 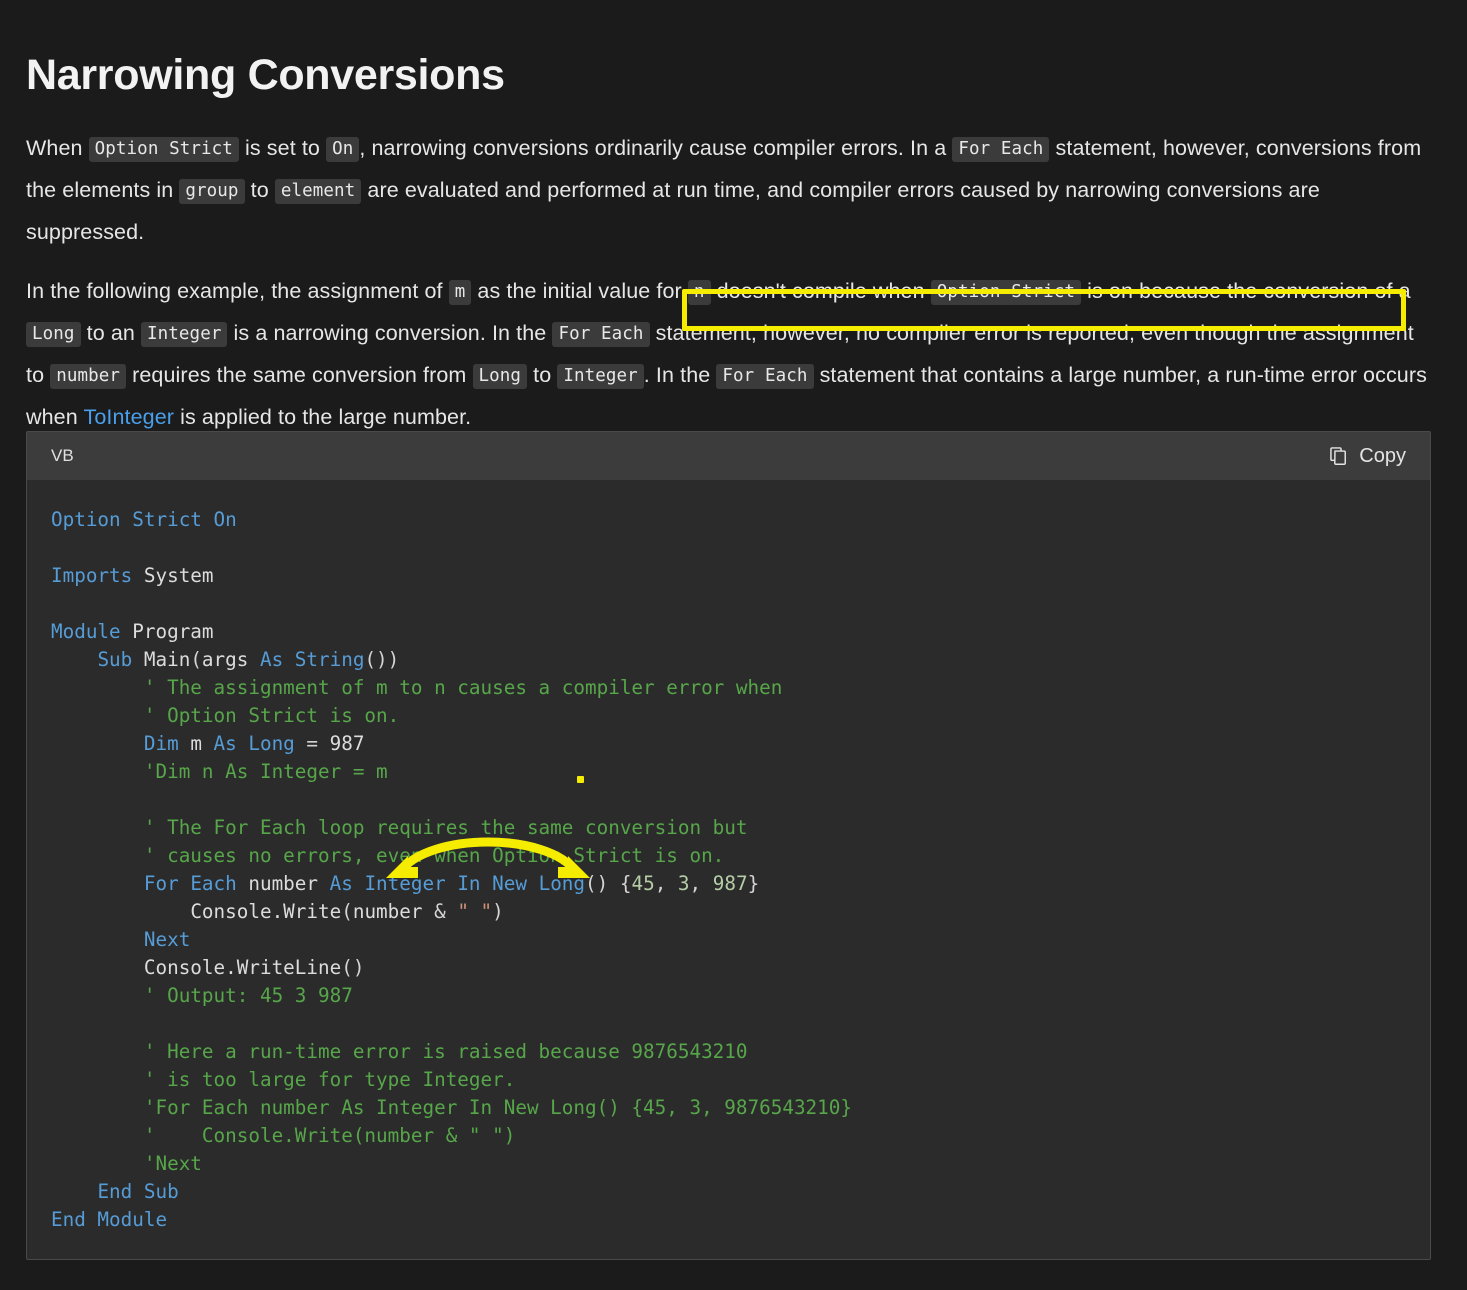 What do you see at coordinates (475, 911) in the screenshot?
I see `code-token: " "` at bounding box center [475, 911].